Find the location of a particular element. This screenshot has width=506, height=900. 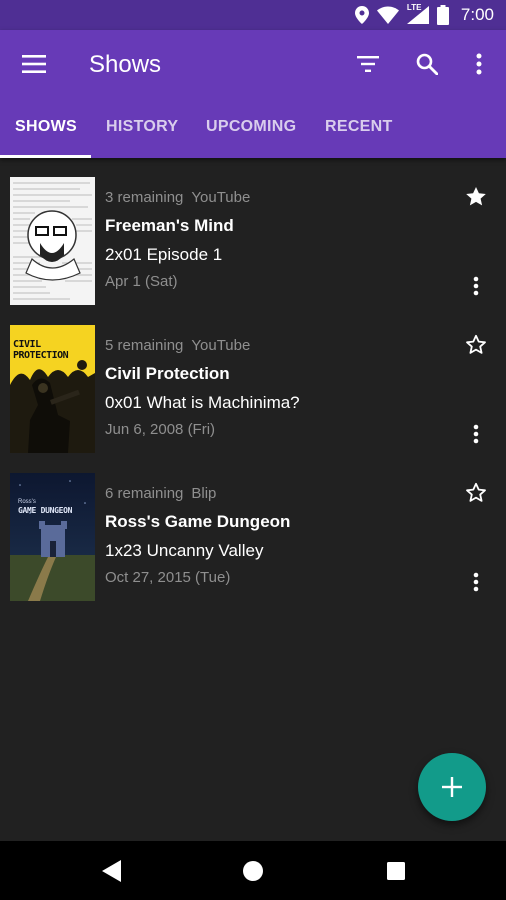

menu-icon is located at coordinates (34, 64).